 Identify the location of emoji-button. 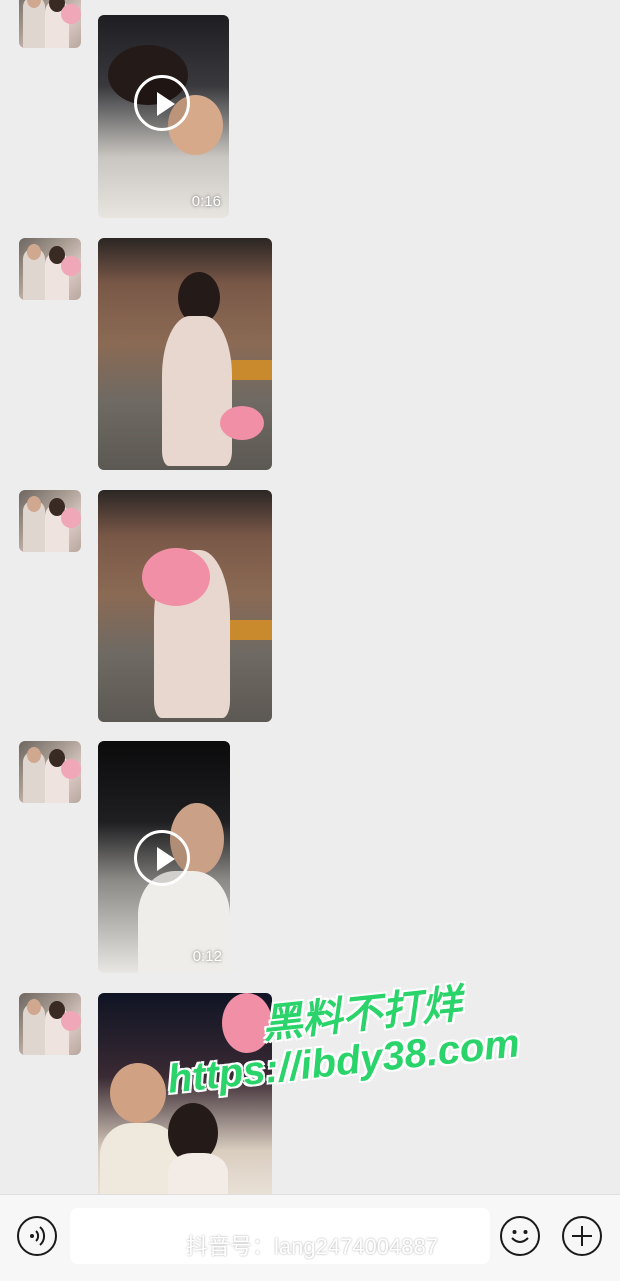
(520, 1236).